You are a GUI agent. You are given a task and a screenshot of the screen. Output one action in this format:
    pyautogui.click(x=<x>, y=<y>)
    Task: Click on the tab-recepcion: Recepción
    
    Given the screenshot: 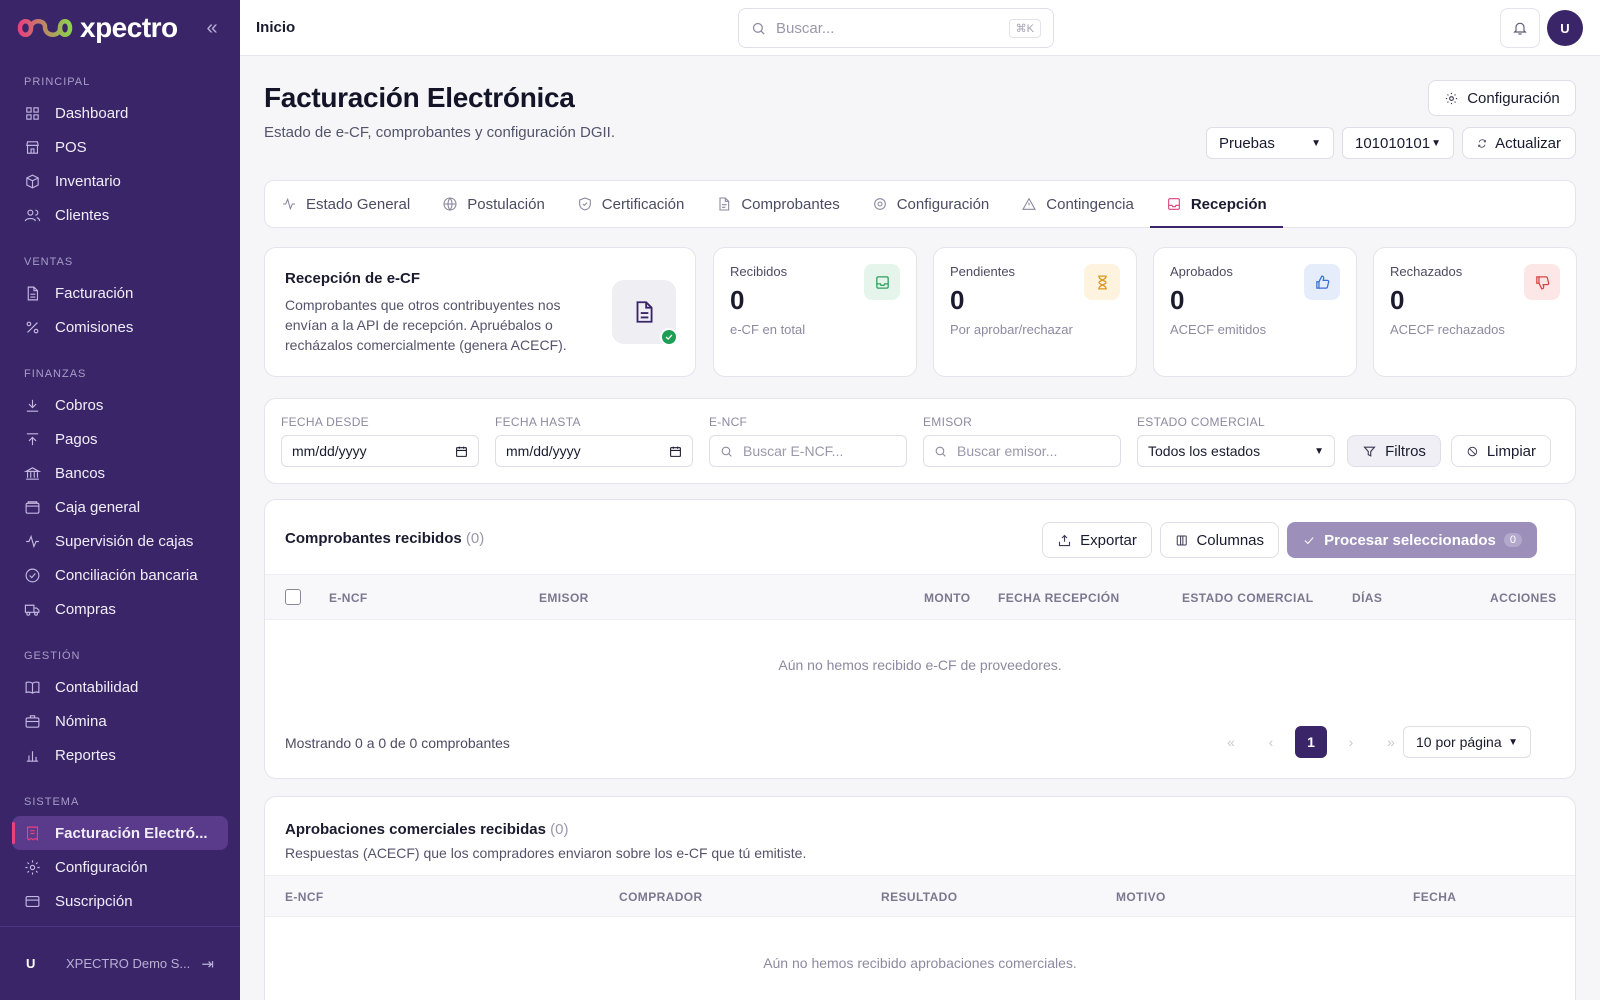 What is the action you would take?
    pyautogui.click(x=1216, y=204)
    